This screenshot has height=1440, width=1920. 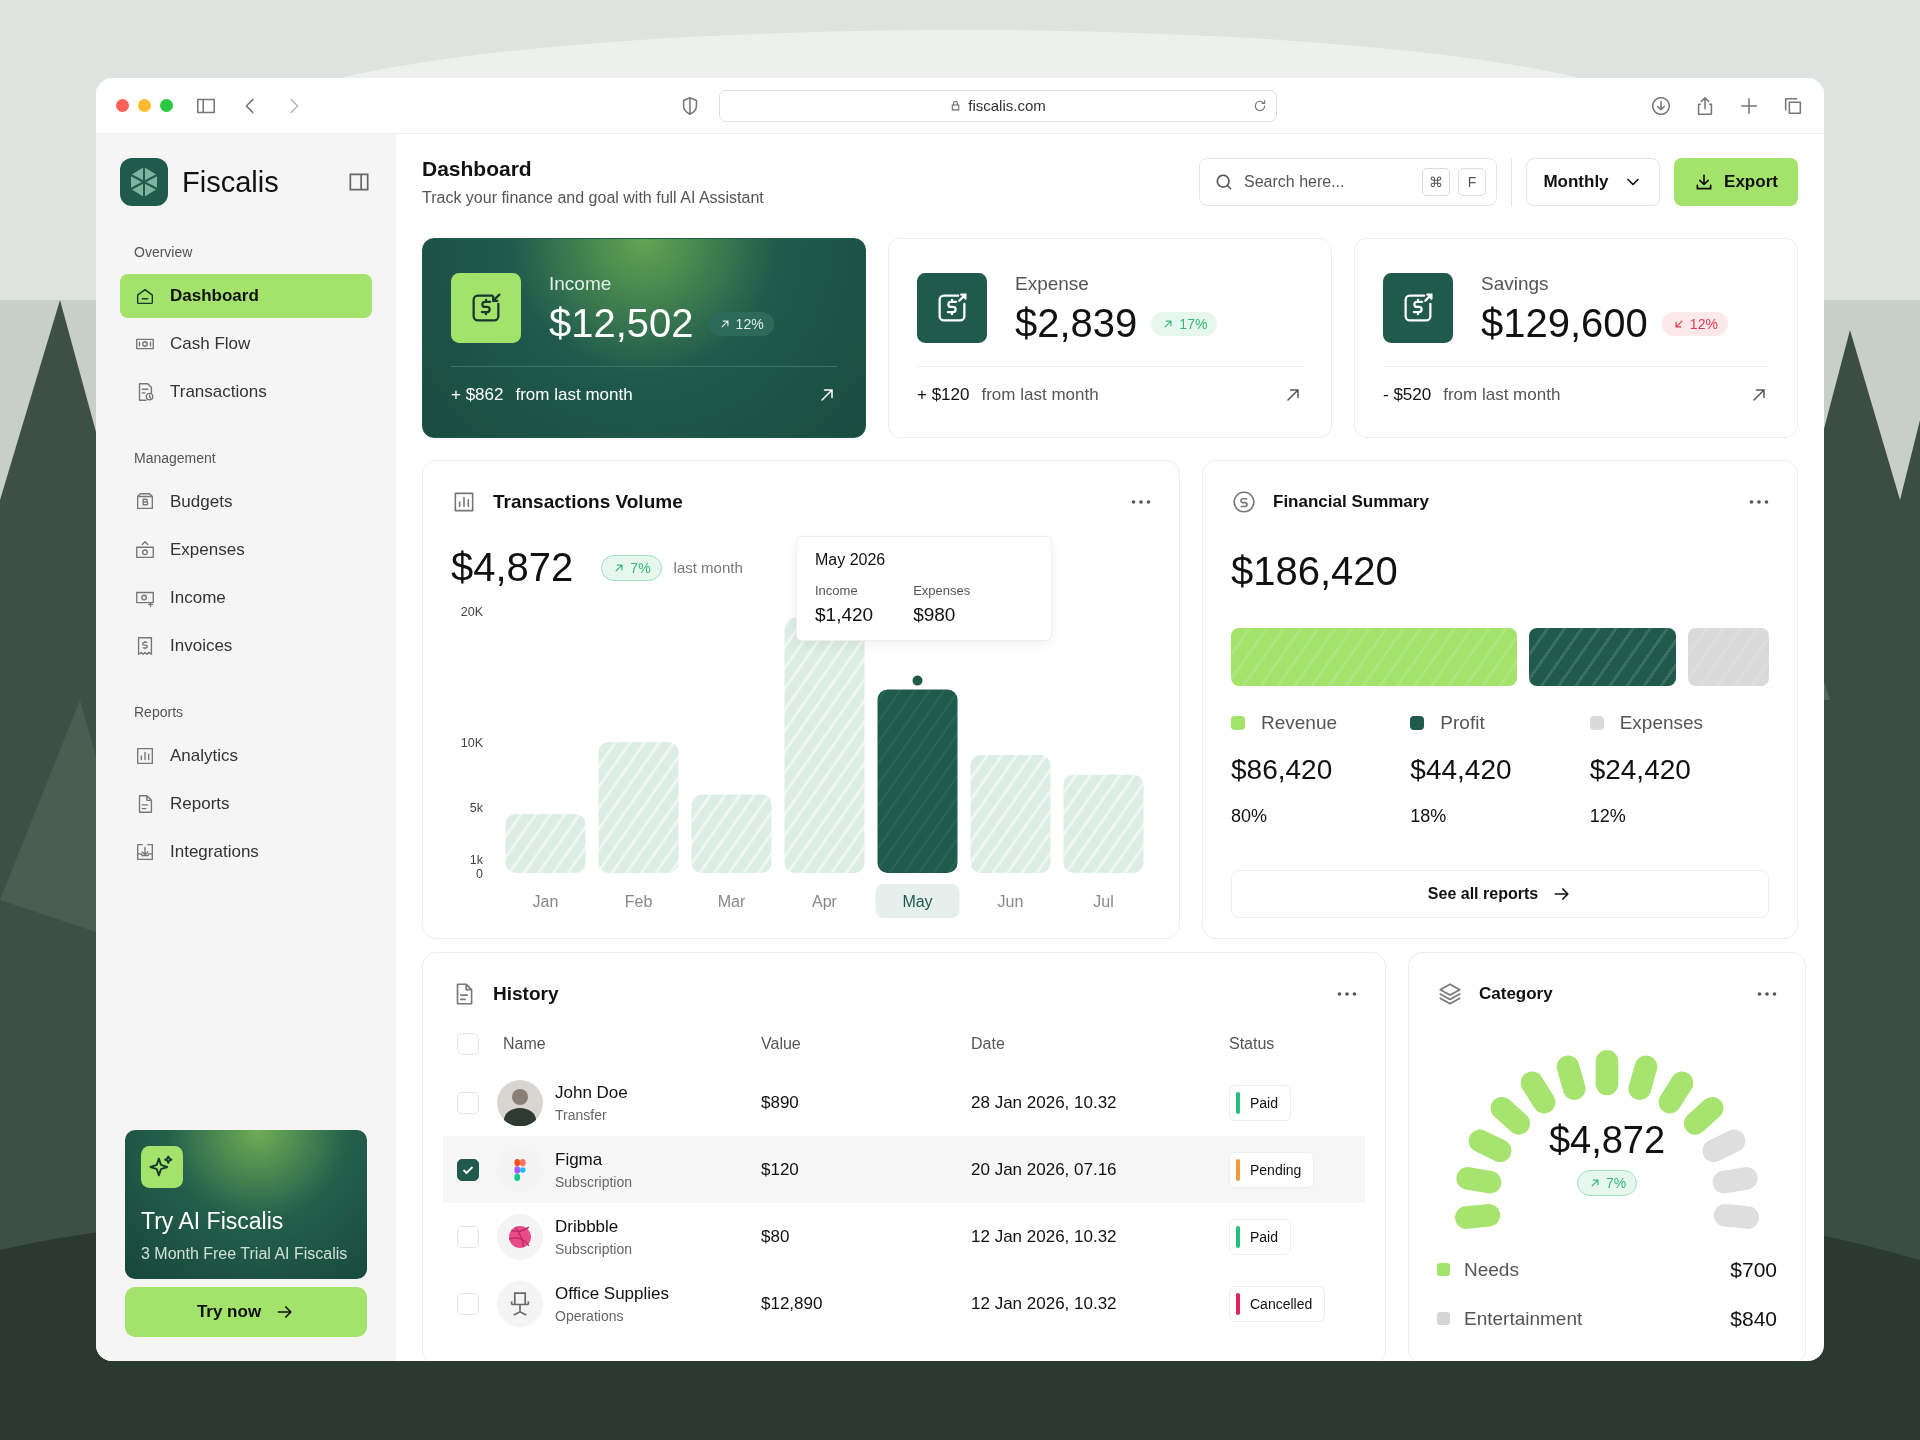 What do you see at coordinates (246, 598) in the screenshot?
I see `nav-item: Income` at bounding box center [246, 598].